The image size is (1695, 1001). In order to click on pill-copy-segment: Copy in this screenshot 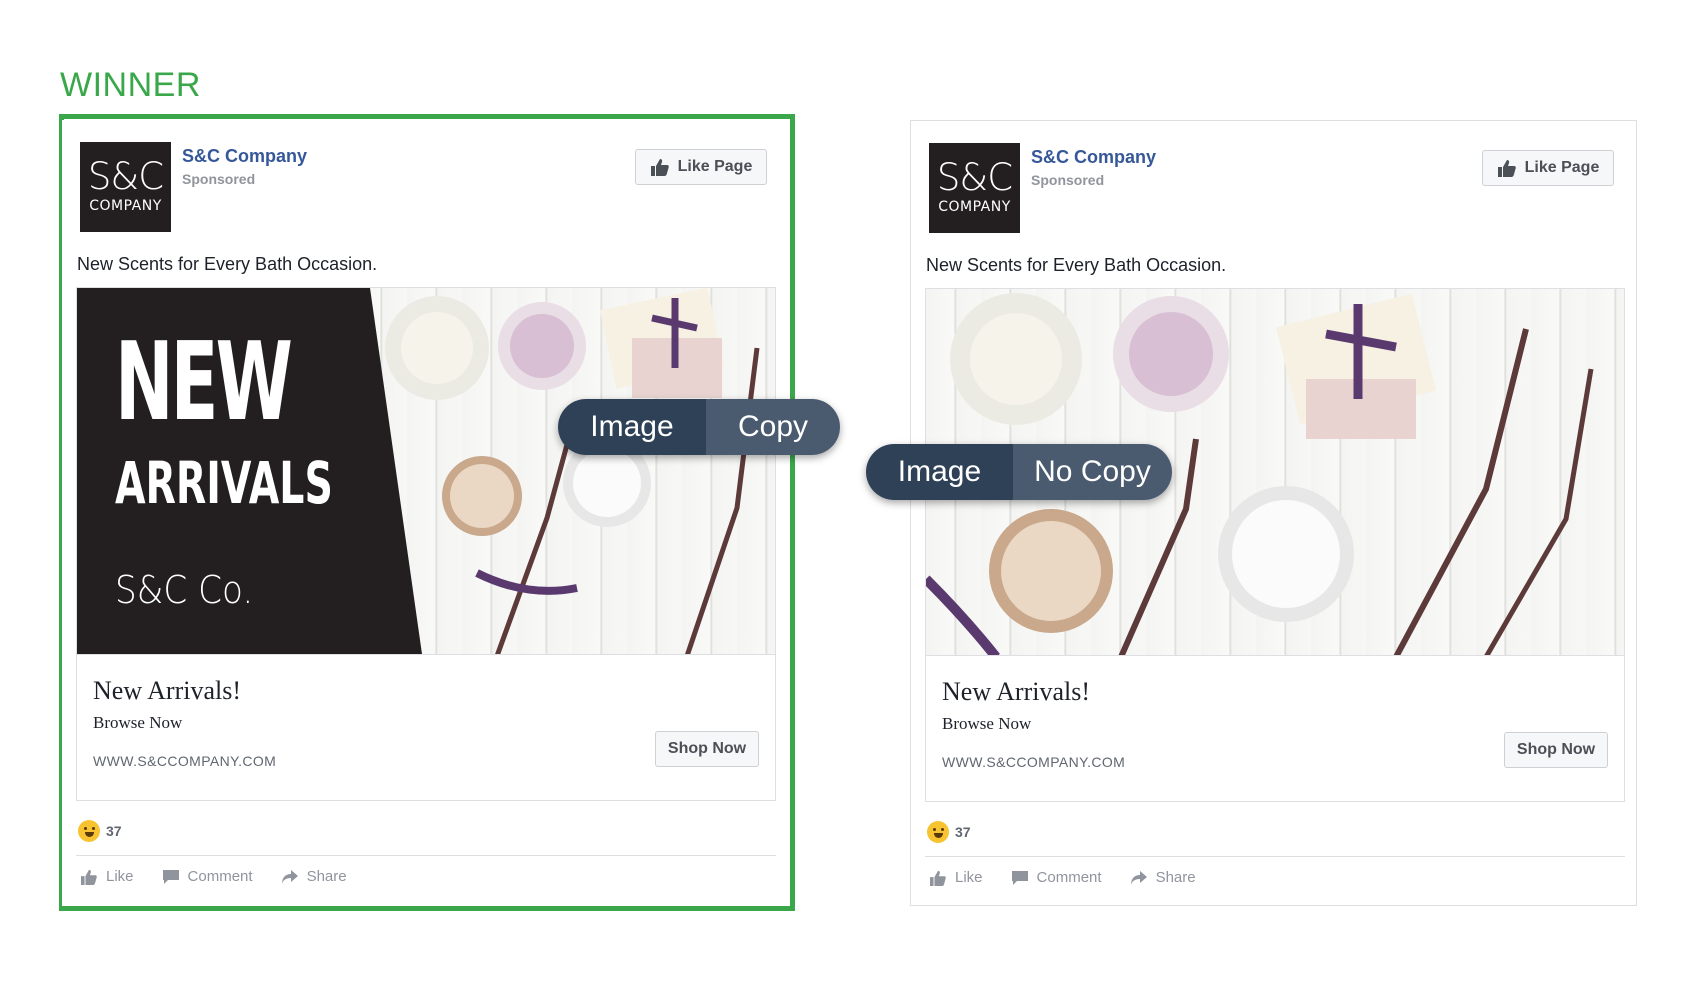, I will do `click(773, 427)`.